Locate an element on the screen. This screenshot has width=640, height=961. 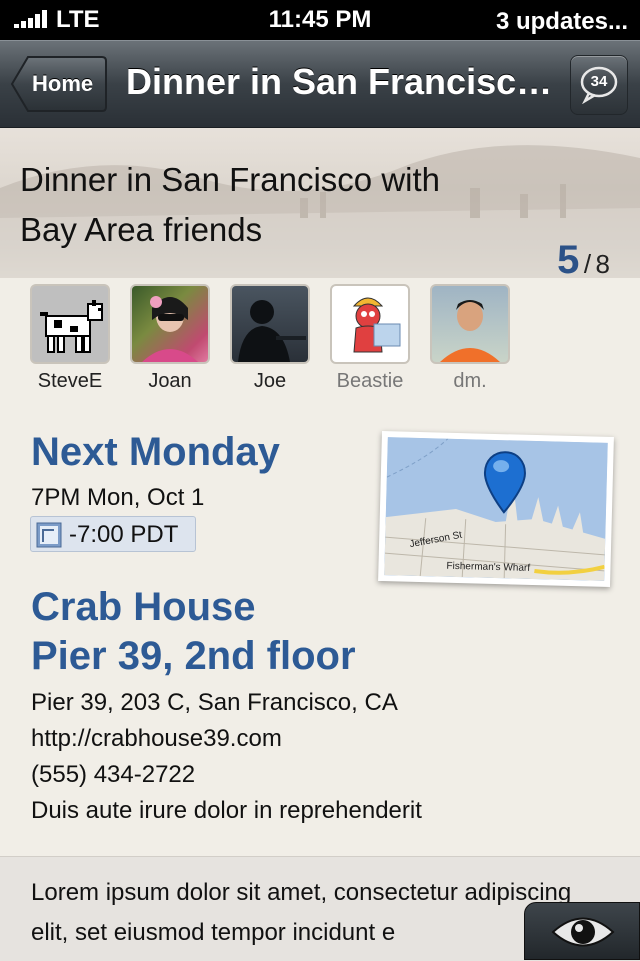
attendee-name: dm. is located at coordinates (470, 381).